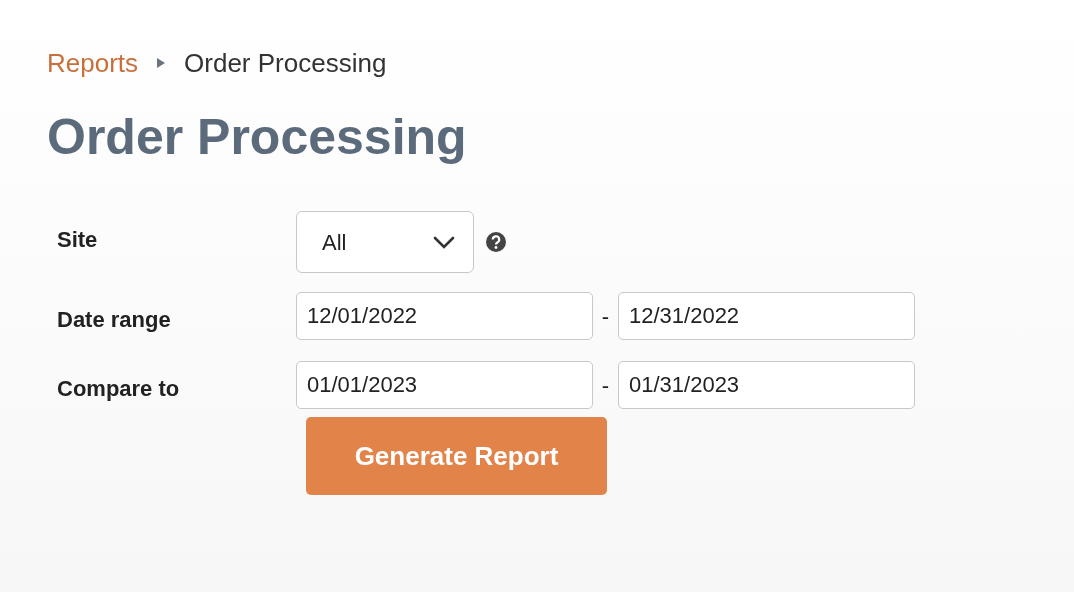  What do you see at coordinates (77, 240) in the screenshot?
I see `field-label: Site` at bounding box center [77, 240].